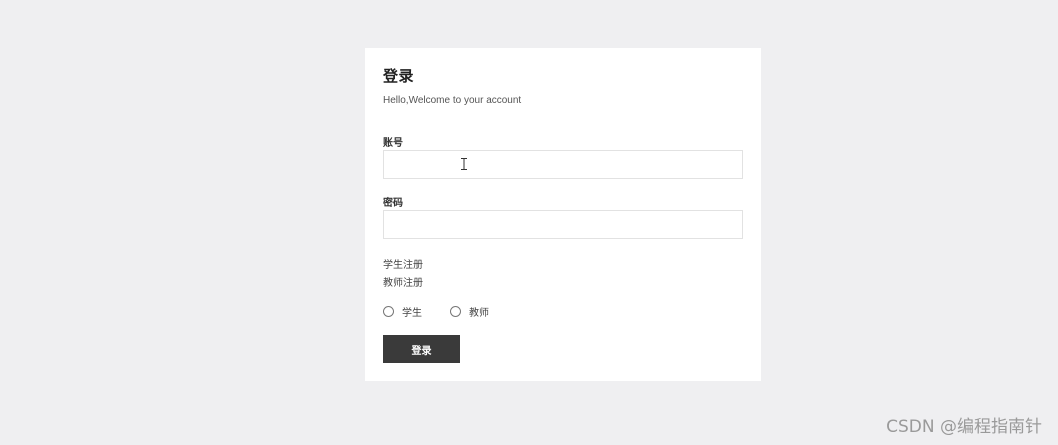 The image size is (1058, 445). Describe the element at coordinates (393, 203) in the screenshot. I see `password-label: 密码` at that location.